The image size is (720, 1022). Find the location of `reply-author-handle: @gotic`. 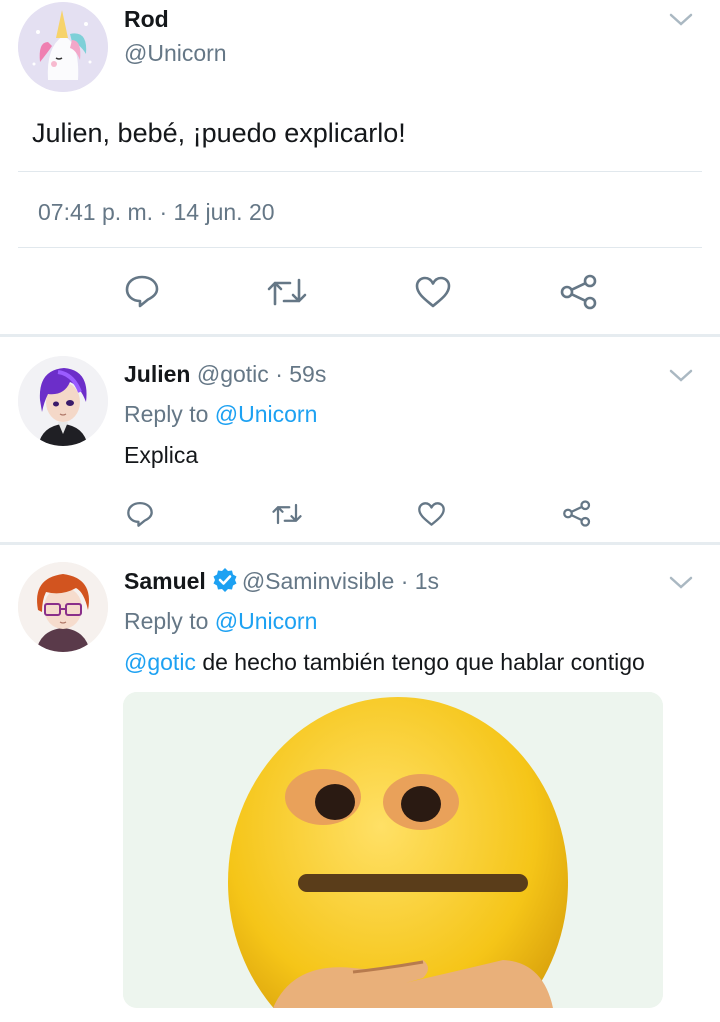

reply-author-handle: @gotic is located at coordinates (233, 374).